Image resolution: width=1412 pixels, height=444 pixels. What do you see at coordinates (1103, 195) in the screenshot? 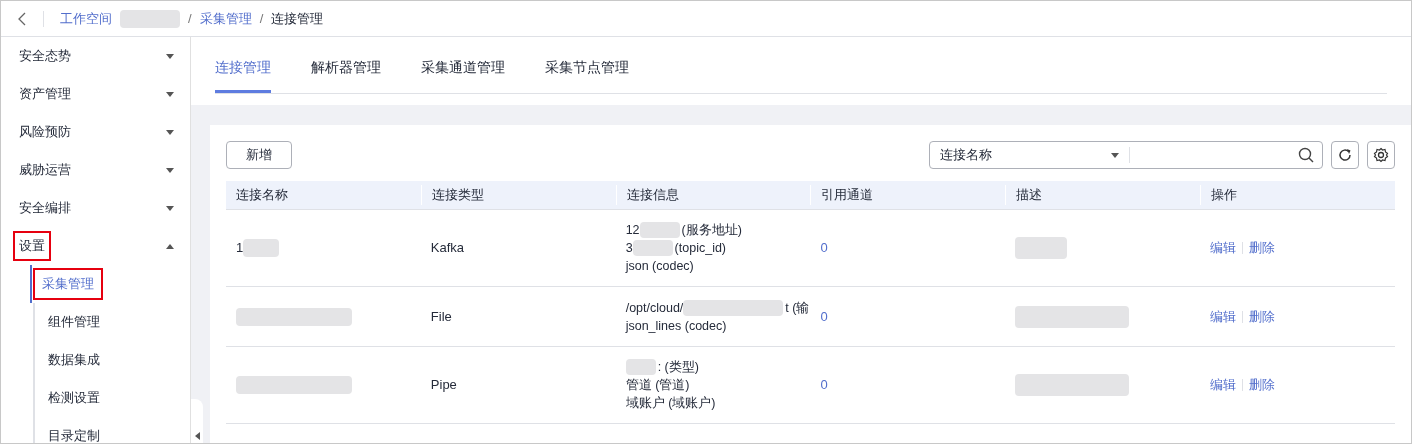
I see `column-header: 描述` at bounding box center [1103, 195].